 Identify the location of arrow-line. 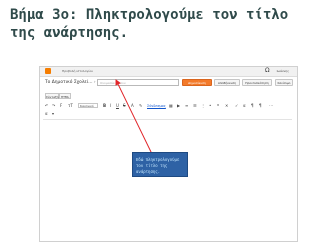
(134, 117).